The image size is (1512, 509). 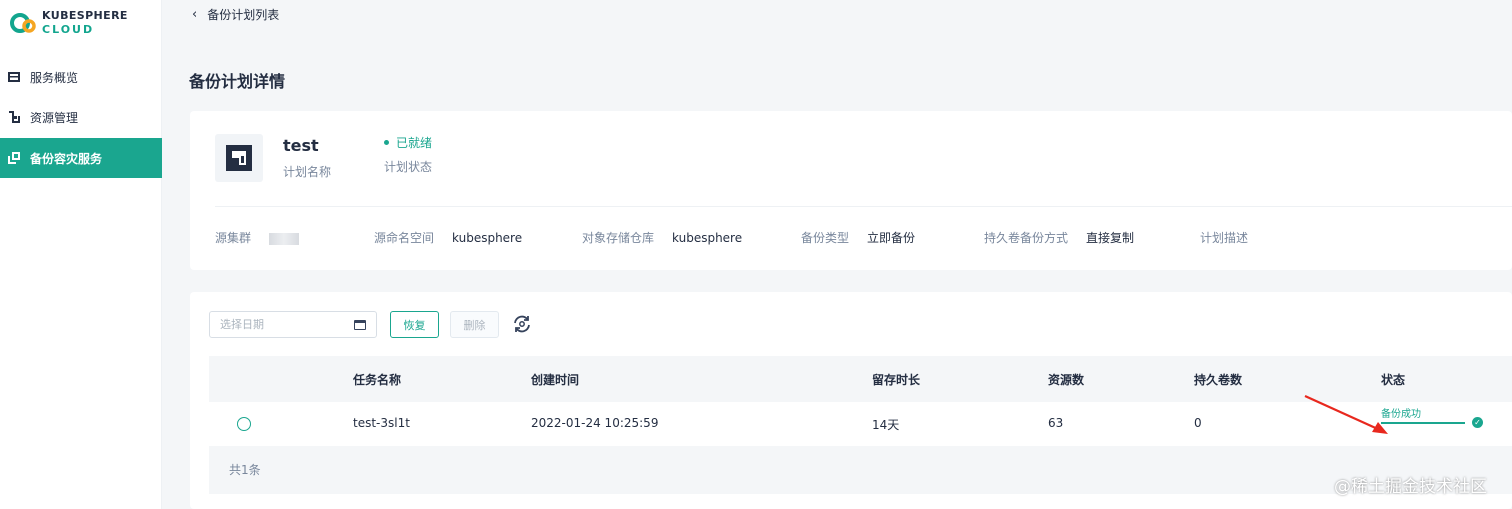 I want to click on plan-status: 已就绪, so click(x=408, y=142).